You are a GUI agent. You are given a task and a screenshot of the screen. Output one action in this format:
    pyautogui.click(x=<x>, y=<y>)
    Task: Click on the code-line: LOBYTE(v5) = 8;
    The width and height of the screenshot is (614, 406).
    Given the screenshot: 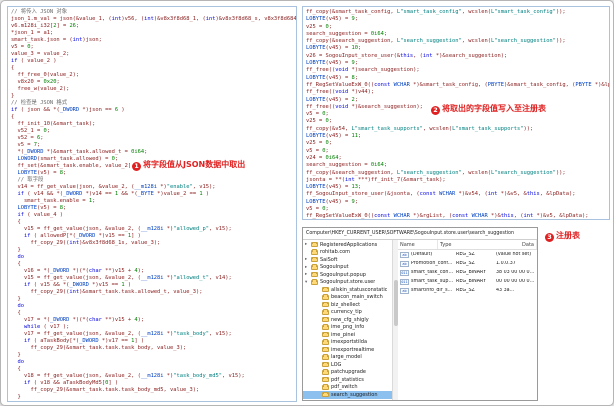 What is the action you would take?
    pyautogui.click(x=42, y=173)
    